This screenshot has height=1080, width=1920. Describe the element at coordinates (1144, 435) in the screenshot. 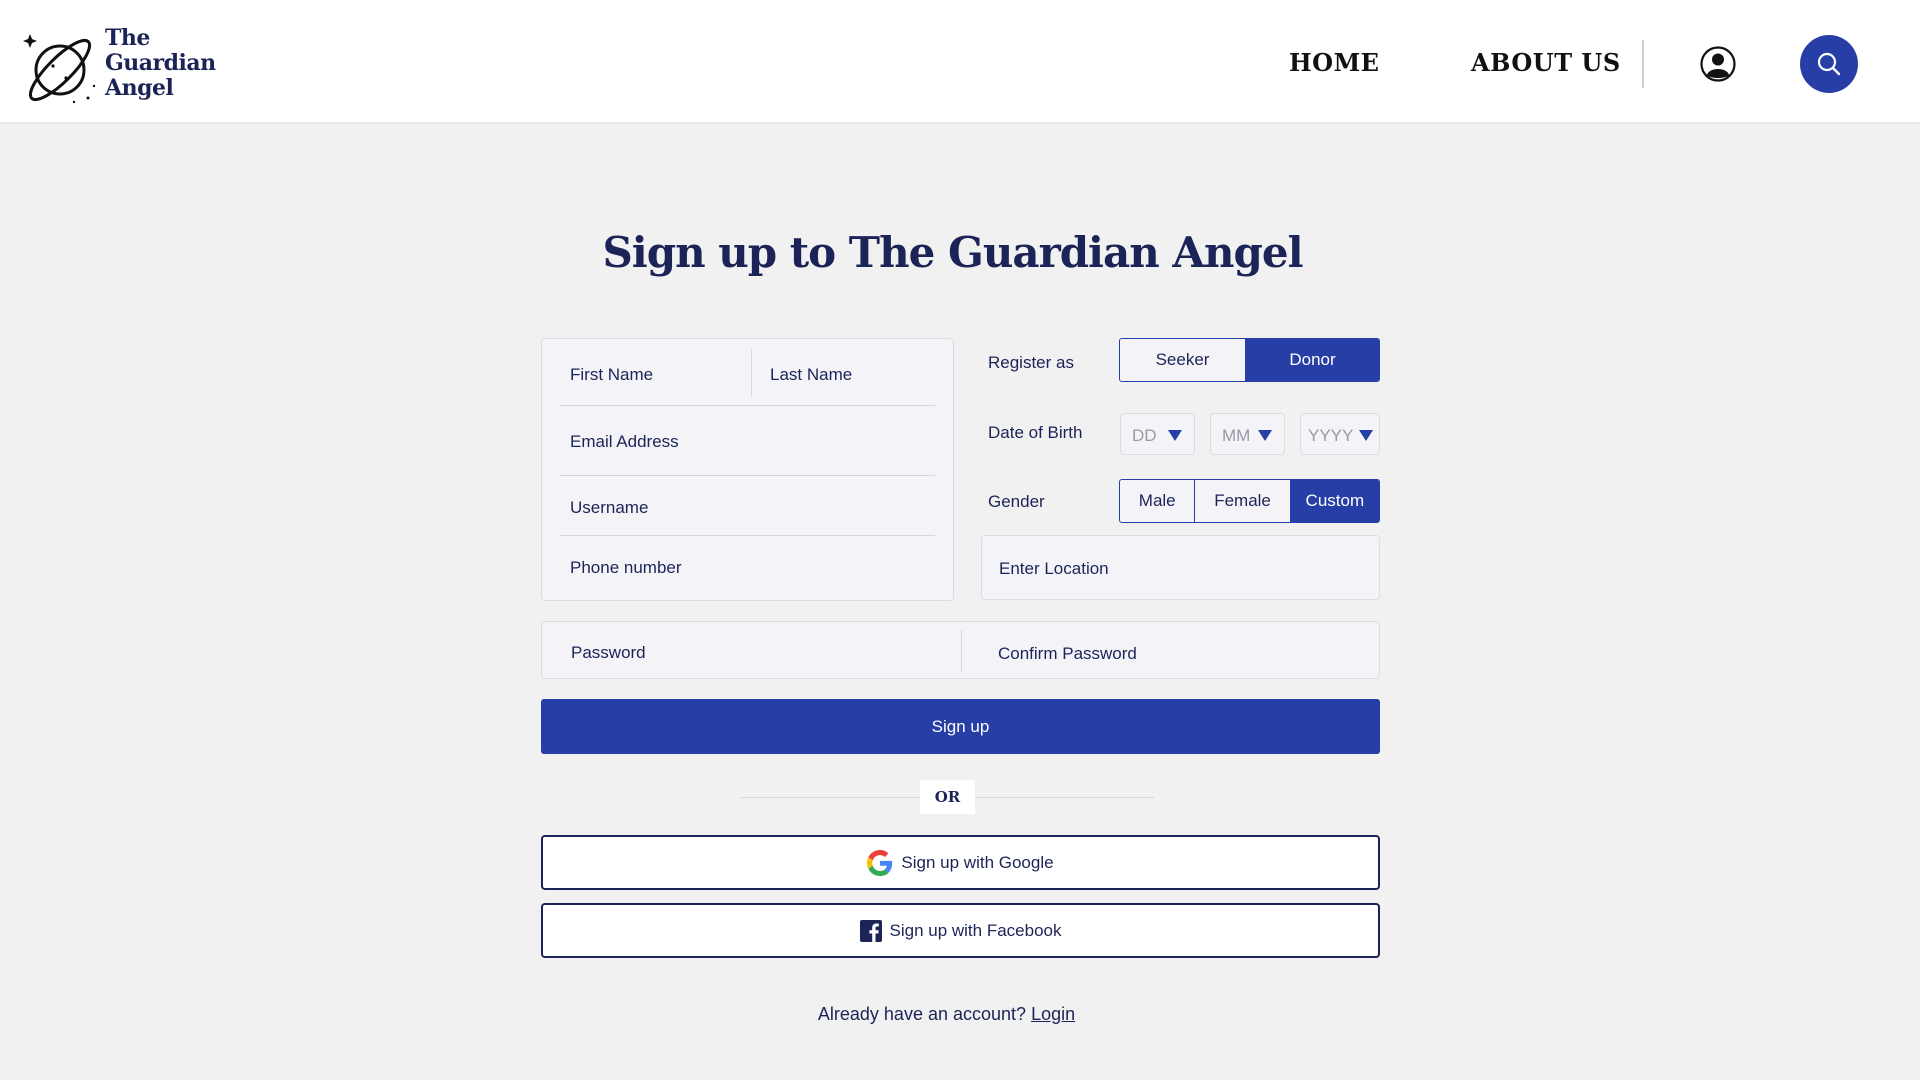

I see `dob-day-placeholder: DD` at that location.